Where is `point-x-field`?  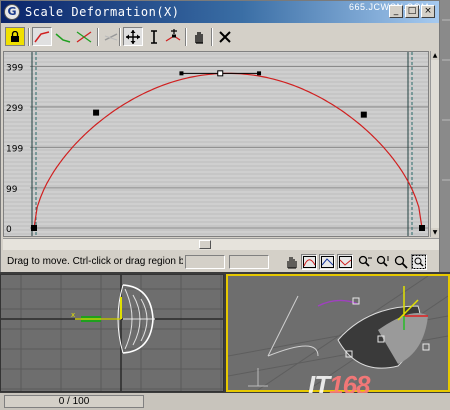
point-x-field is located at coordinates (205, 262).